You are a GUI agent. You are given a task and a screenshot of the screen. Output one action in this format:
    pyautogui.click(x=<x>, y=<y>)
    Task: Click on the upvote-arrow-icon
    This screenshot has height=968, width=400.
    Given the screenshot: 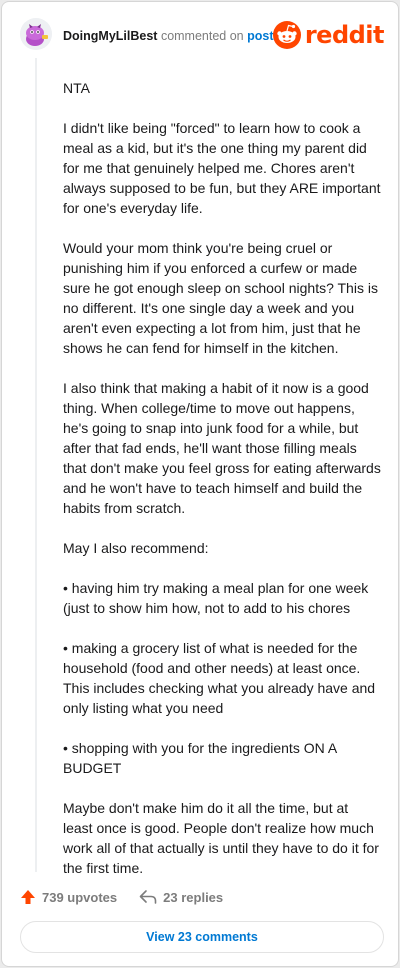 What is the action you would take?
    pyautogui.click(x=28, y=897)
    